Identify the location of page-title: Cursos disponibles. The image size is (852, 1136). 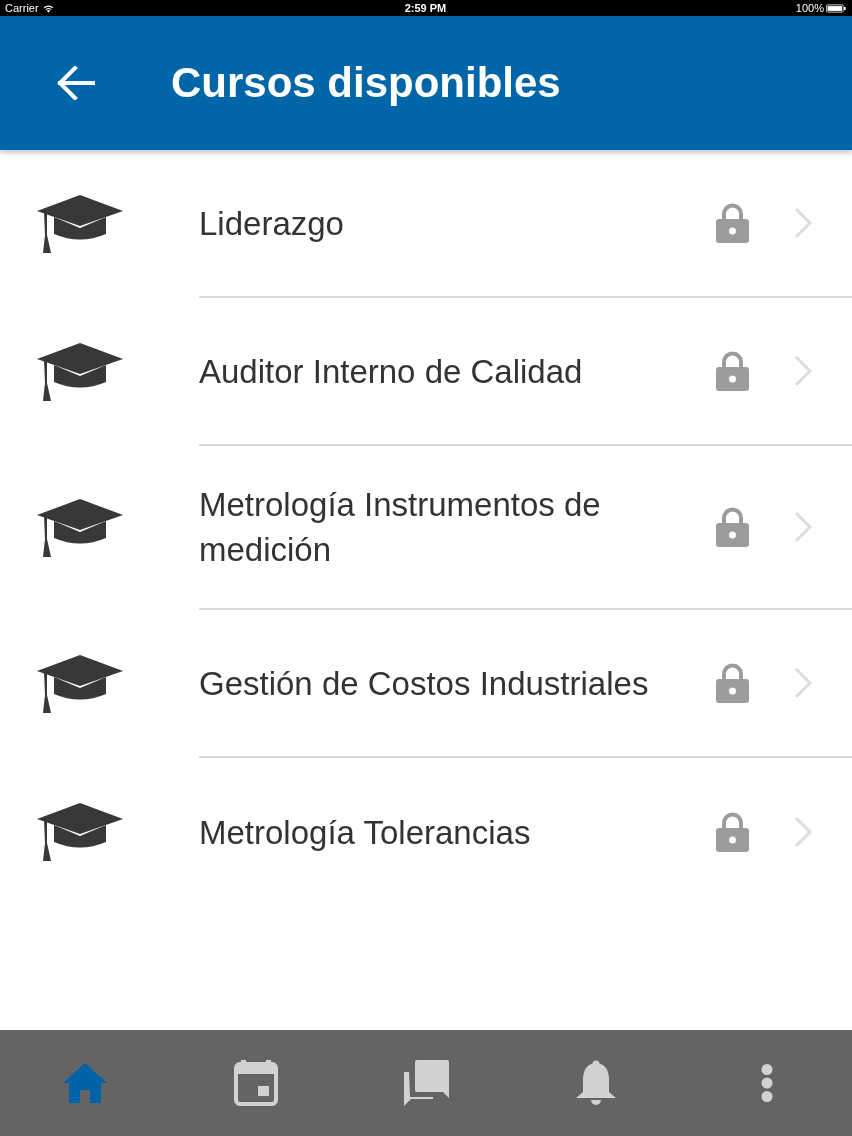
(366, 83).